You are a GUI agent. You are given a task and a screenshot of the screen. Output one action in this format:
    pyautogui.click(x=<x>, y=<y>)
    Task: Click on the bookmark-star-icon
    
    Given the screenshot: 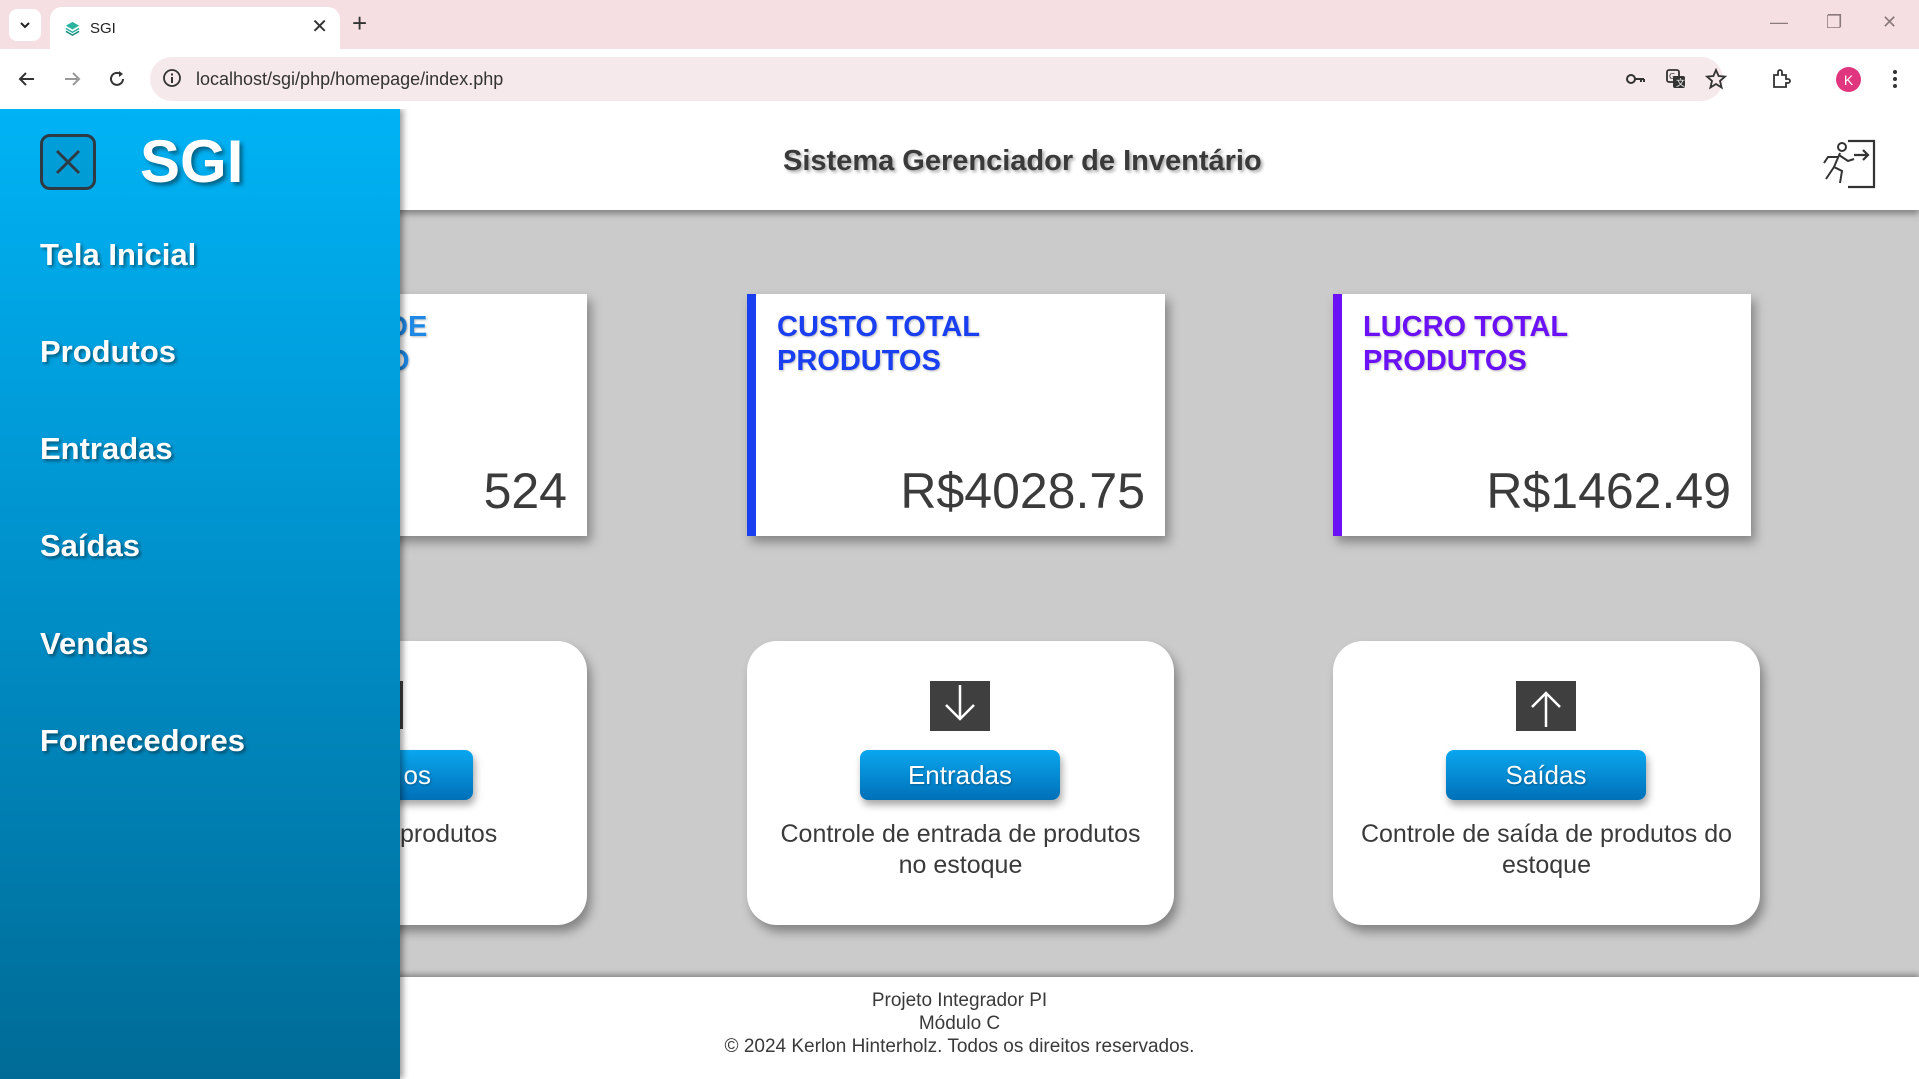 What is the action you would take?
    pyautogui.click(x=1716, y=79)
    